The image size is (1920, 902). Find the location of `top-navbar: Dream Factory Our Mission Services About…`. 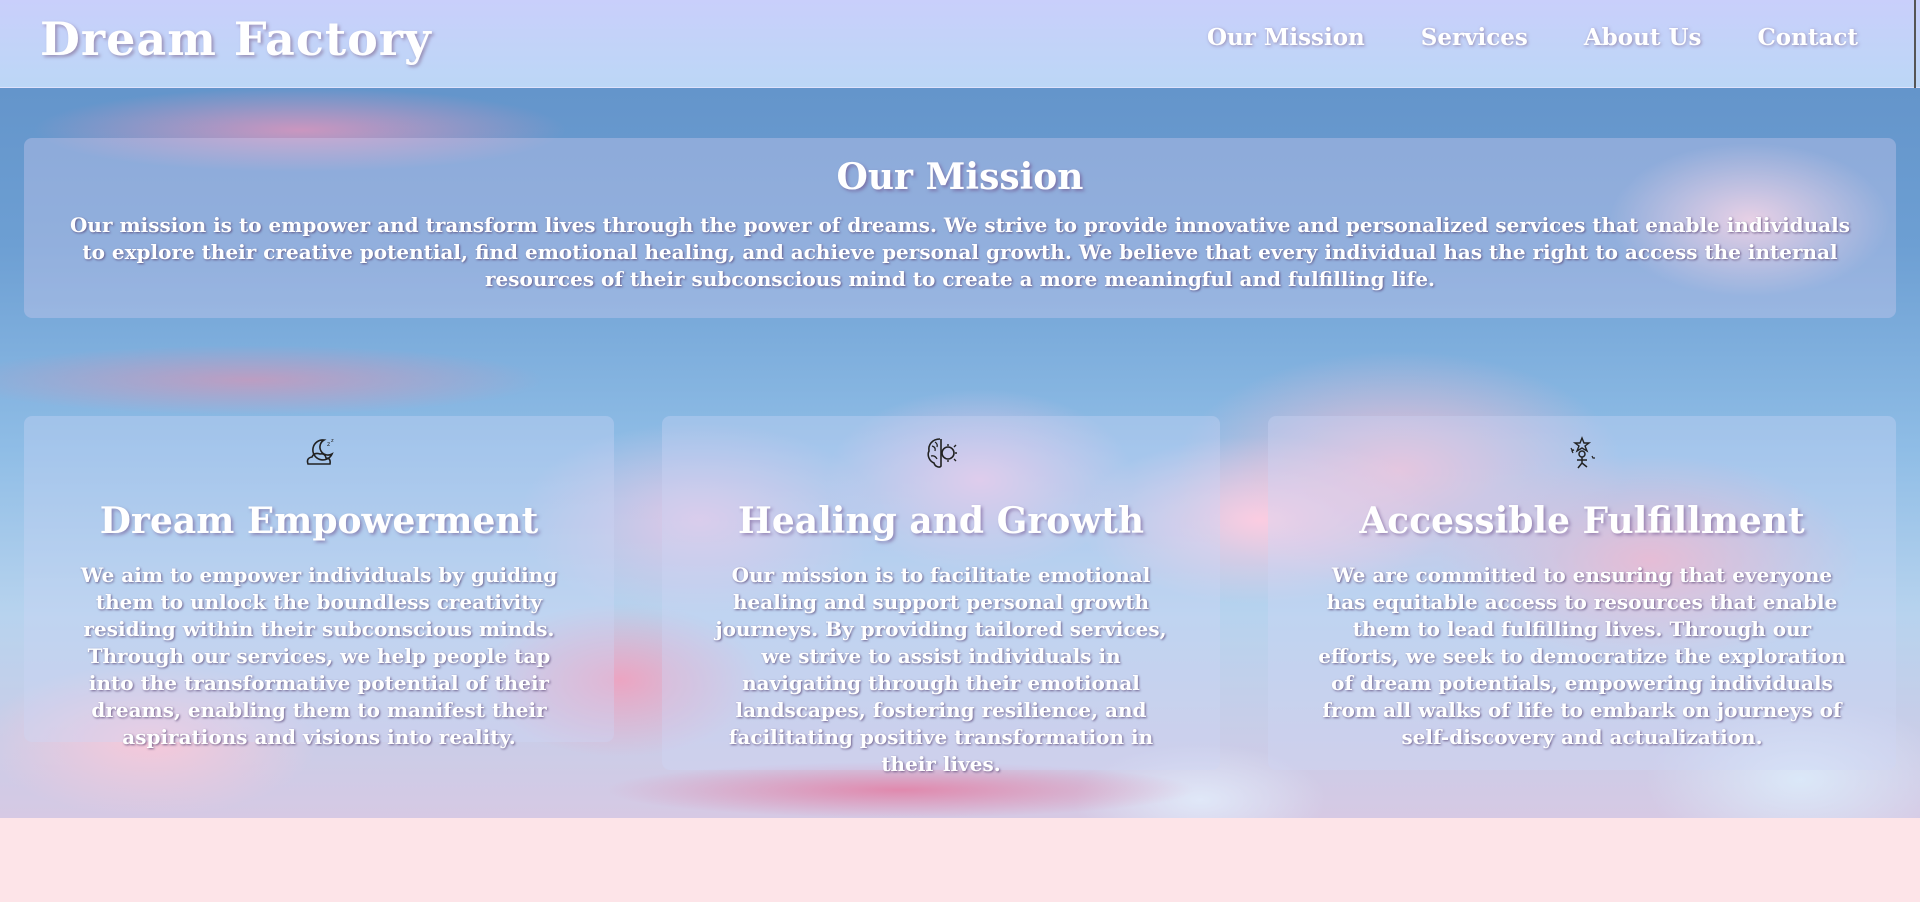

top-navbar: Dream Factory Our Mission Services About… is located at coordinates (960, 44).